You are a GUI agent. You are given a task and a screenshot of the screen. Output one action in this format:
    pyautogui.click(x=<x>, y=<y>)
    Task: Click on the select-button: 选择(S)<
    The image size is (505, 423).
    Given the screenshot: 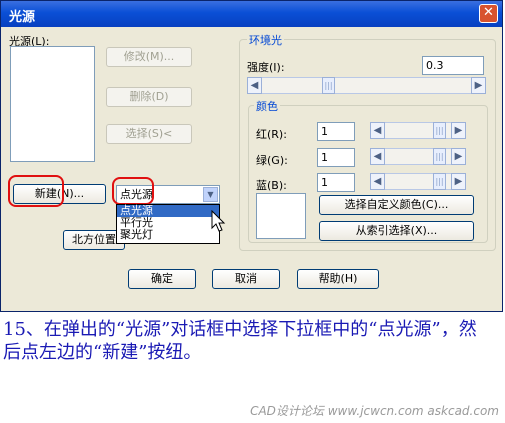 What is the action you would take?
    pyautogui.click(x=149, y=134)
    